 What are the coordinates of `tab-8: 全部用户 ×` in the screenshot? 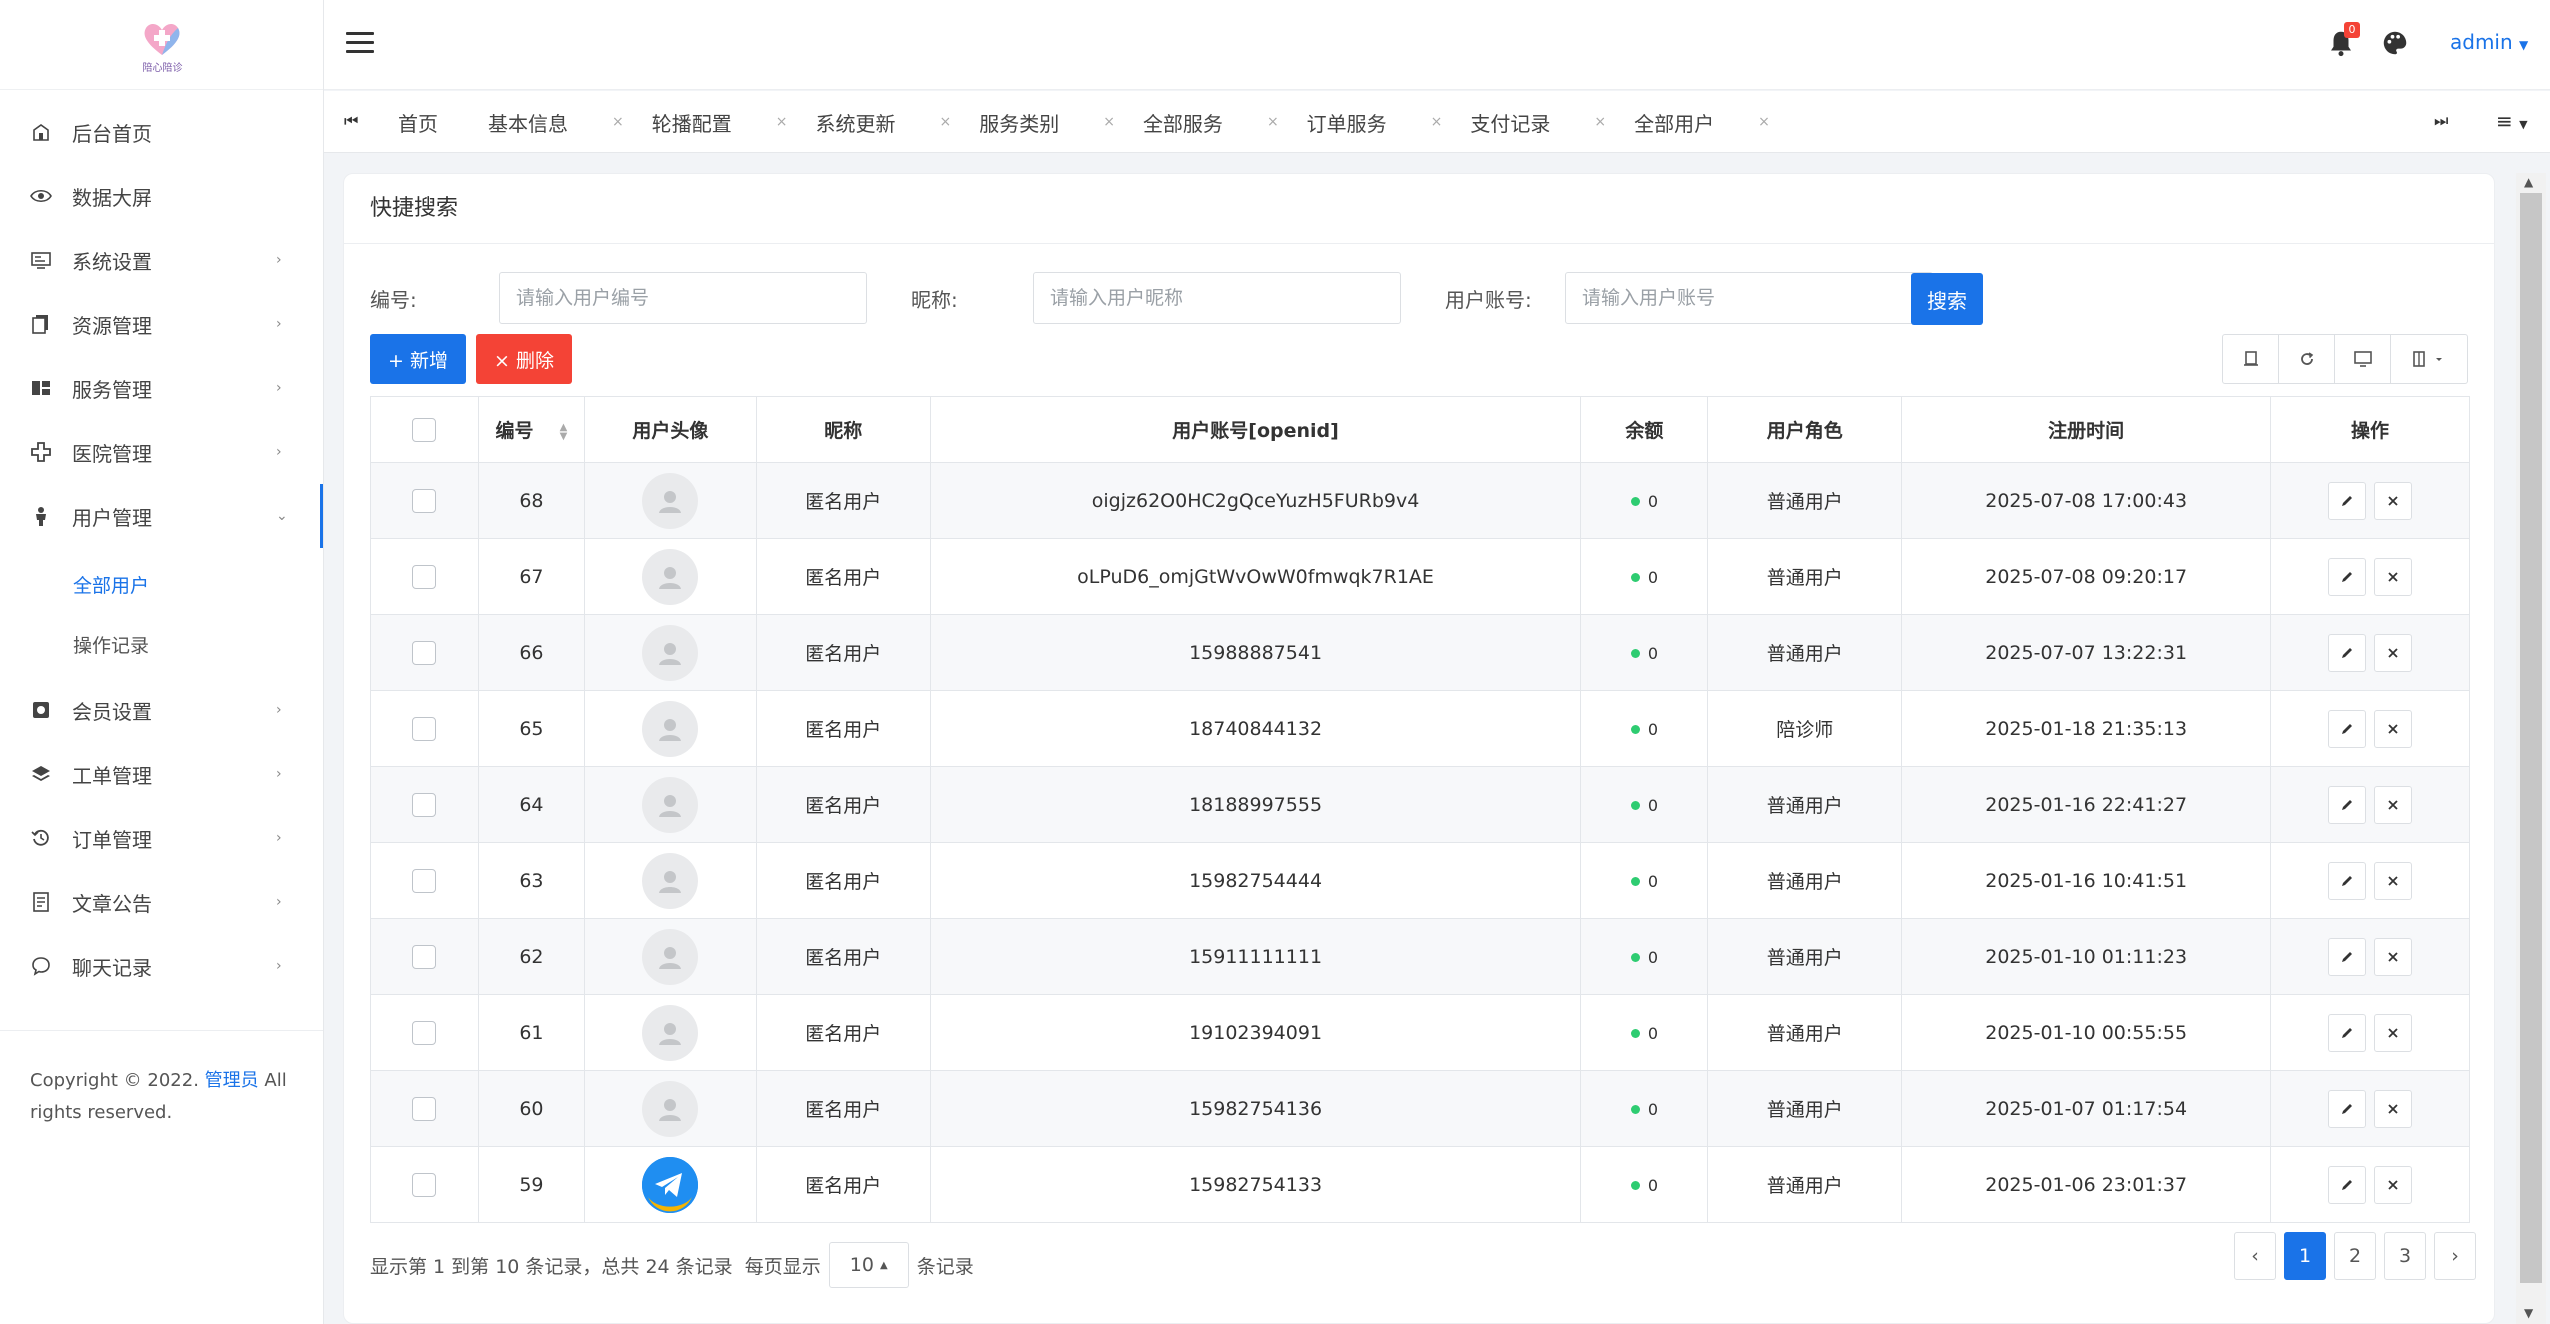 It's located at (1702, 122).